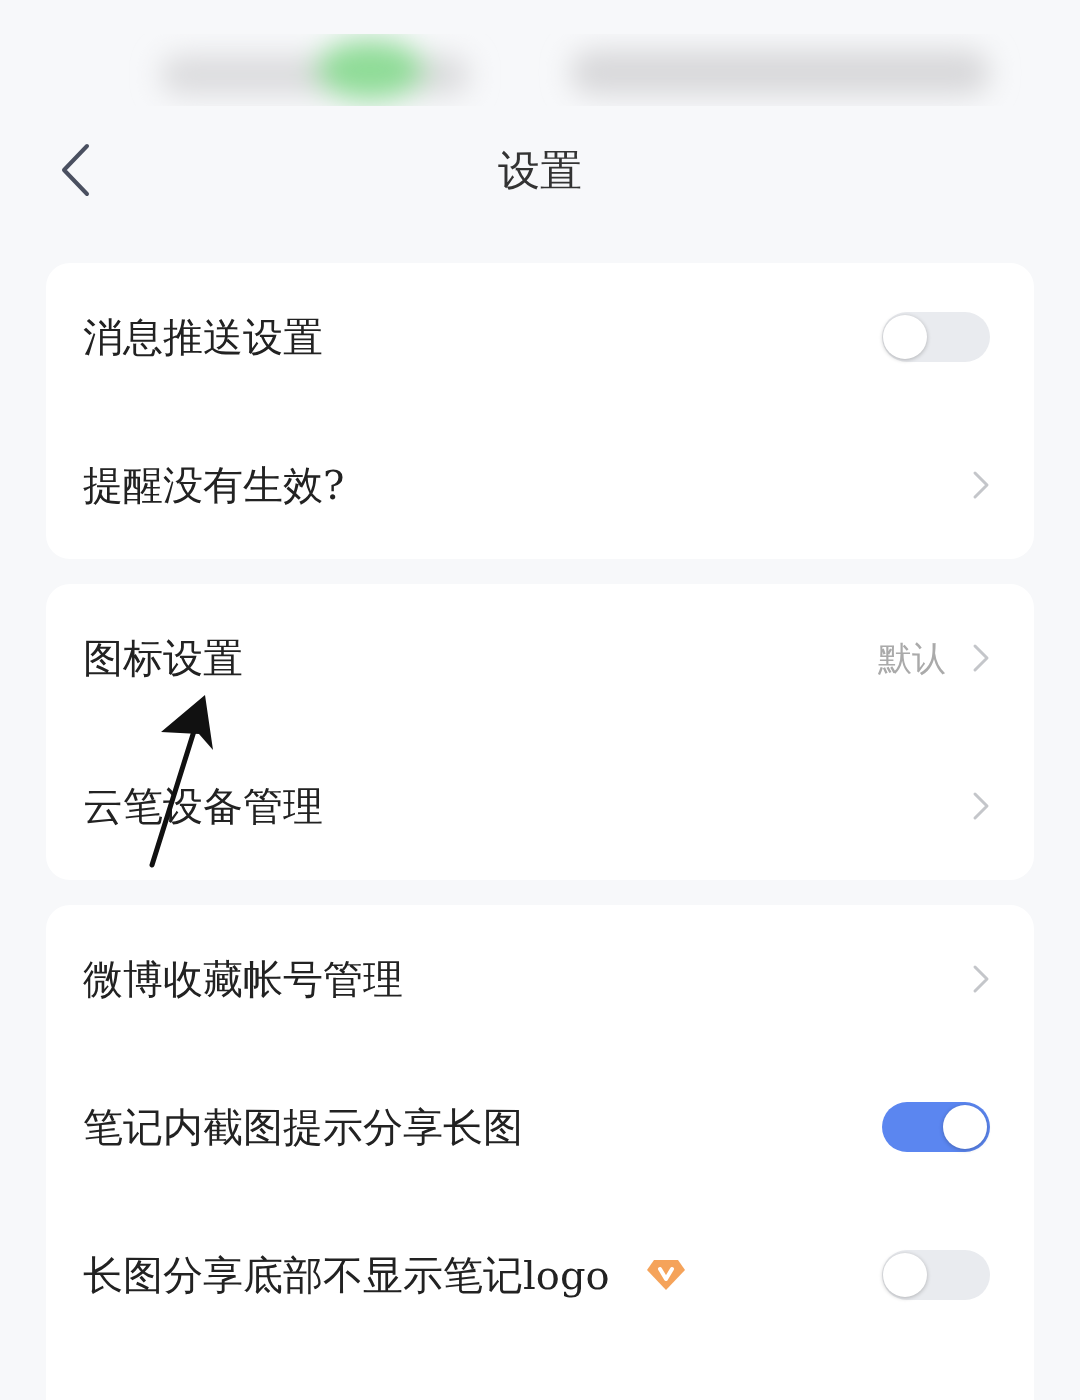 This screenshot has width=1080, height=1400. I want to click on row-value: 默认, so click(912, 658).